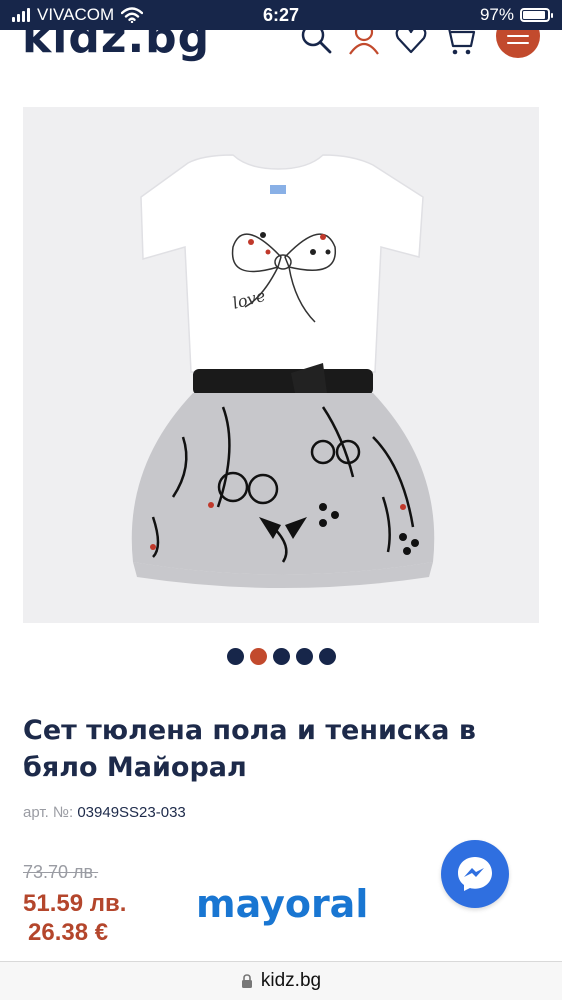  Describe the element at coordinates (364, 44) in the screenshot. I see `user-icon` at that location.